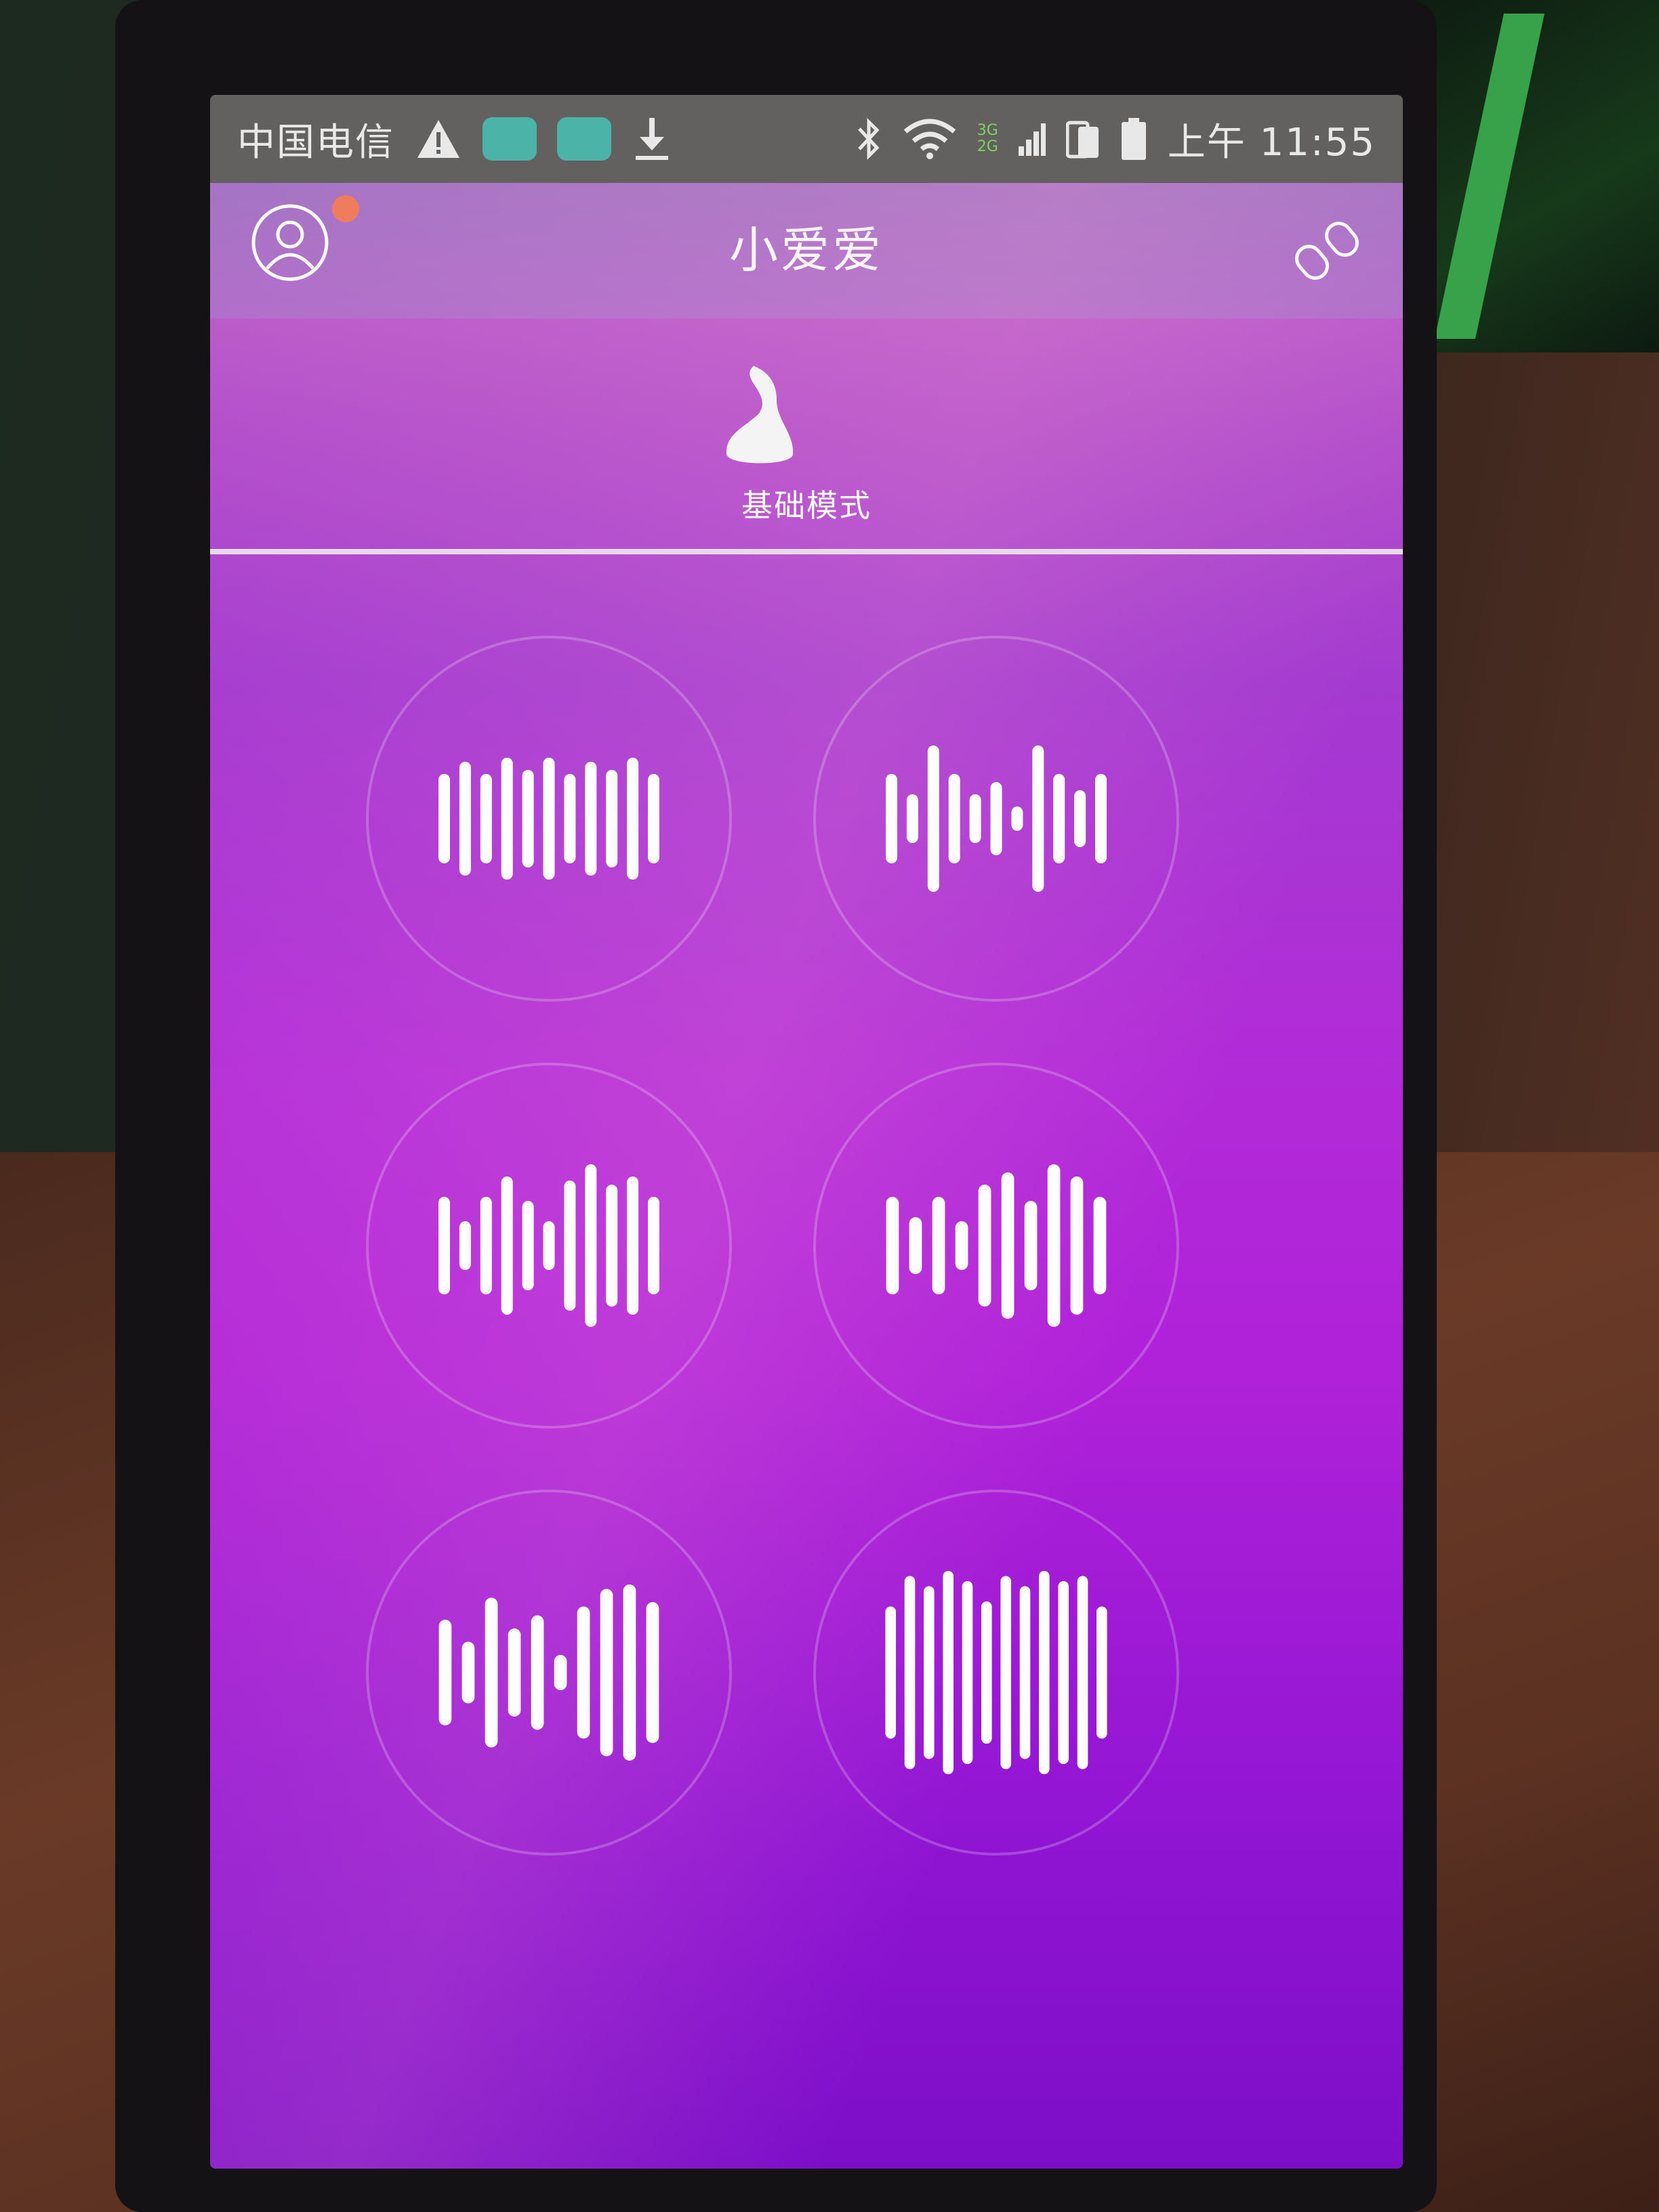 This screenshot has width=1659, height=2212. I want to click on tab-divider, so click(806, 552).